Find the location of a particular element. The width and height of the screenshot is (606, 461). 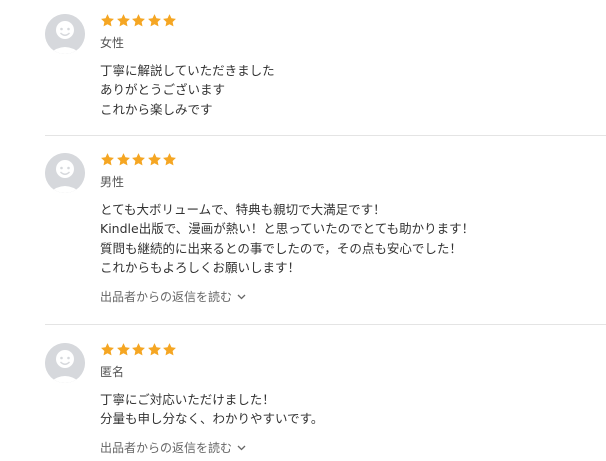

reviewer-gender: 男性 is located at coordinates (112, 182).